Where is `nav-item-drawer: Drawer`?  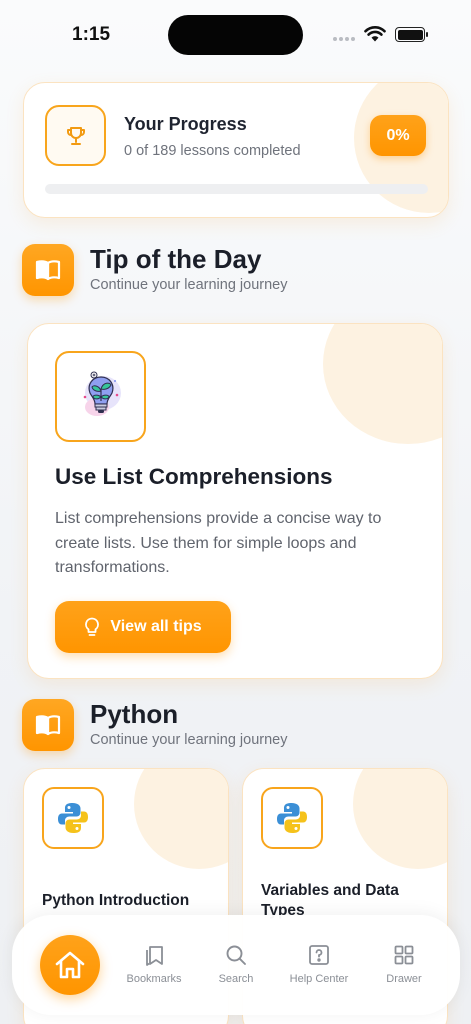
nav-item-drawer: Drawer is located at coordinates (404, 964).